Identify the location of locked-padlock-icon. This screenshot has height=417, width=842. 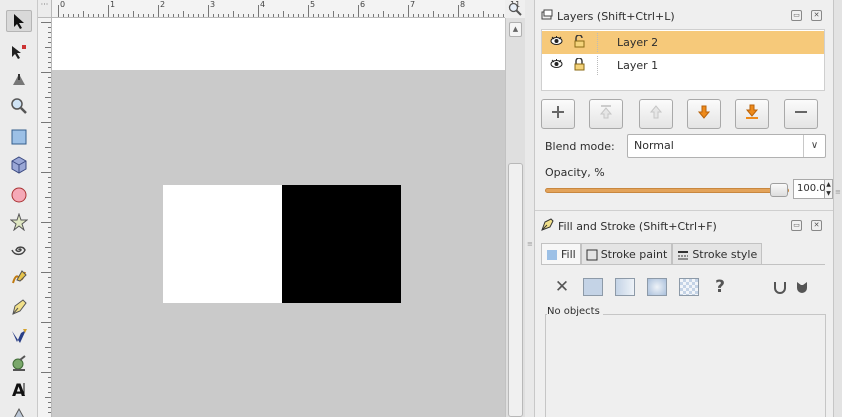
(579, 65).